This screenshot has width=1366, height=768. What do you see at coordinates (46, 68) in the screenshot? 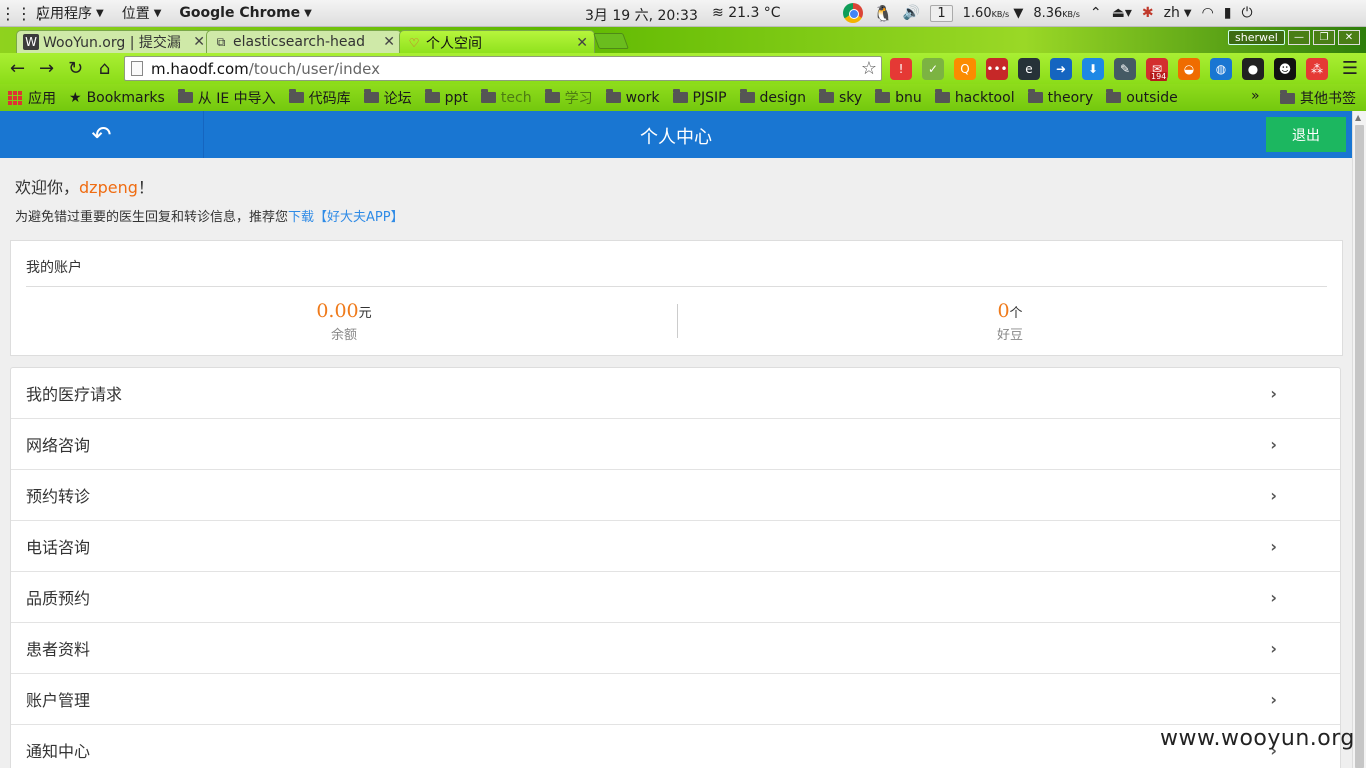
I see `forward-arrow-icon: →` at bounding box center [46, 68].